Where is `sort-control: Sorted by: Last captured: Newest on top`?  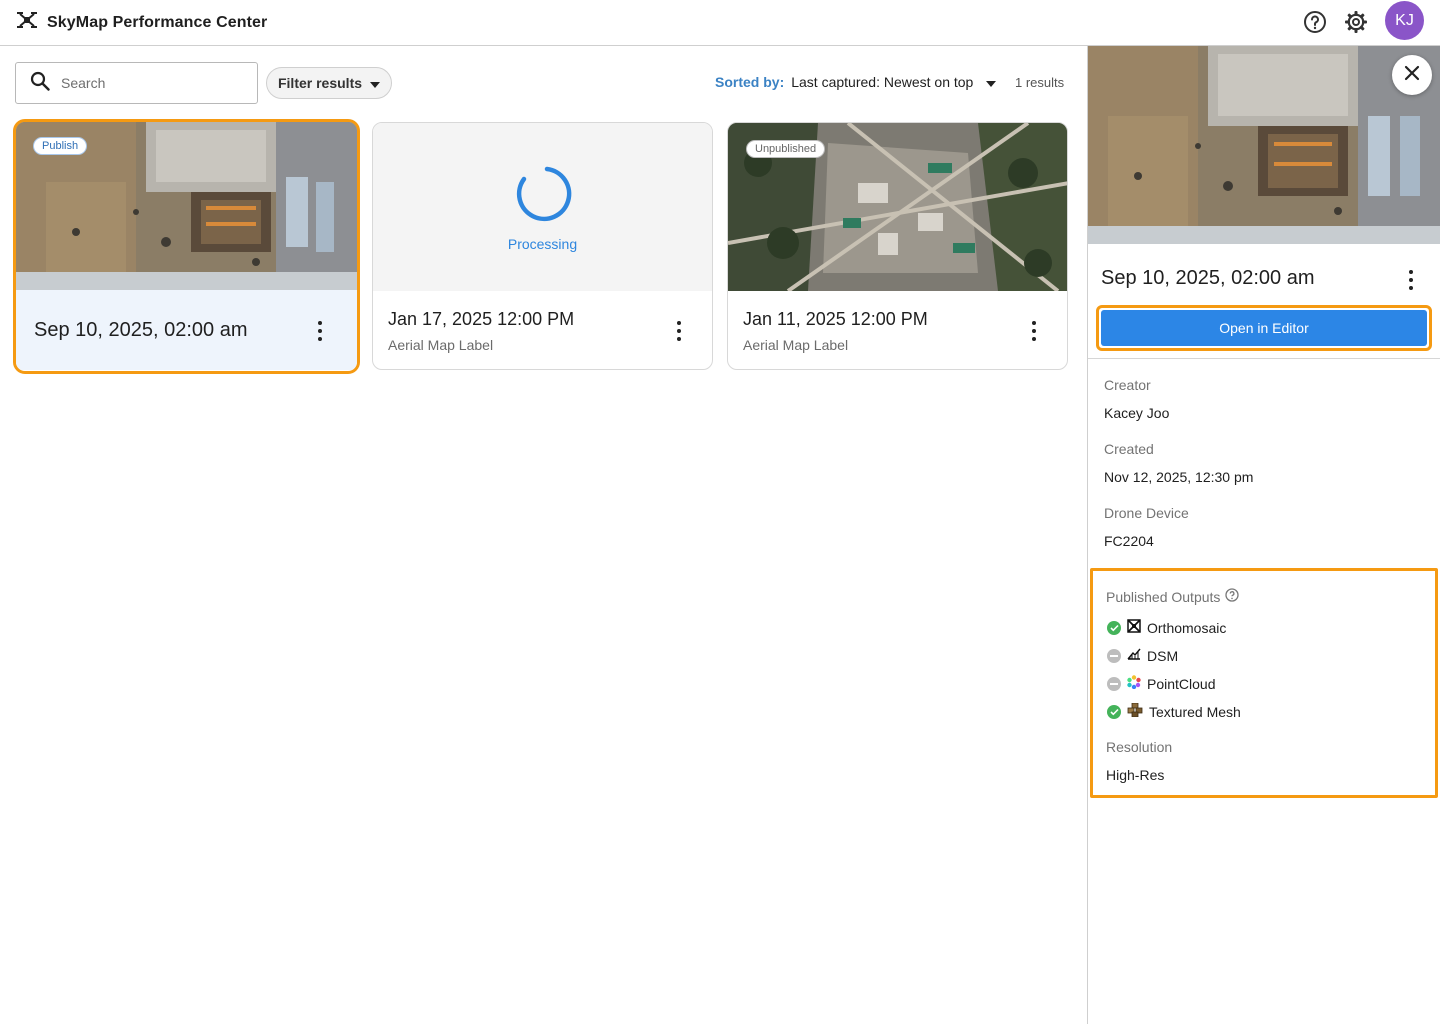
sort-control: Sorted by: Last captured: Newest on top is located at coordinates (856, 82).